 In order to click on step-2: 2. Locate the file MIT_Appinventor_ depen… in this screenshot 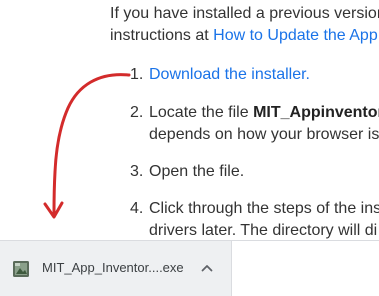, I will do `click(254, 124)`.